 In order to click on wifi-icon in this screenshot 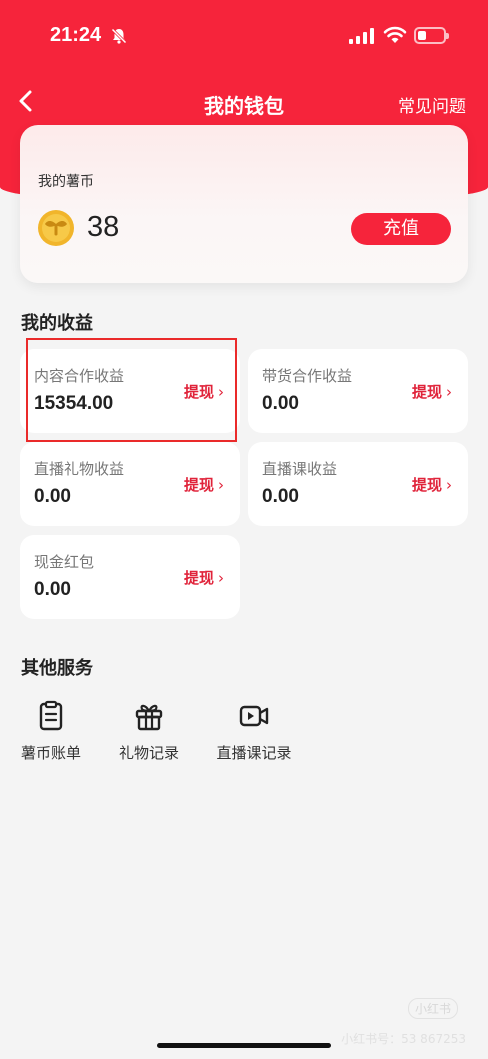, I will do `click(395, 34)`.